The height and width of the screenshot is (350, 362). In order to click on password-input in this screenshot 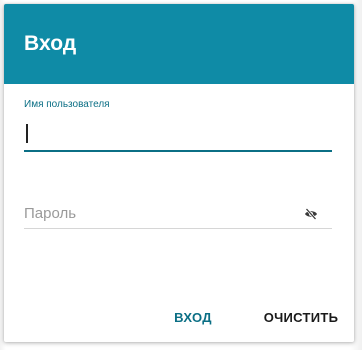, I will do `click(178, 213)`.